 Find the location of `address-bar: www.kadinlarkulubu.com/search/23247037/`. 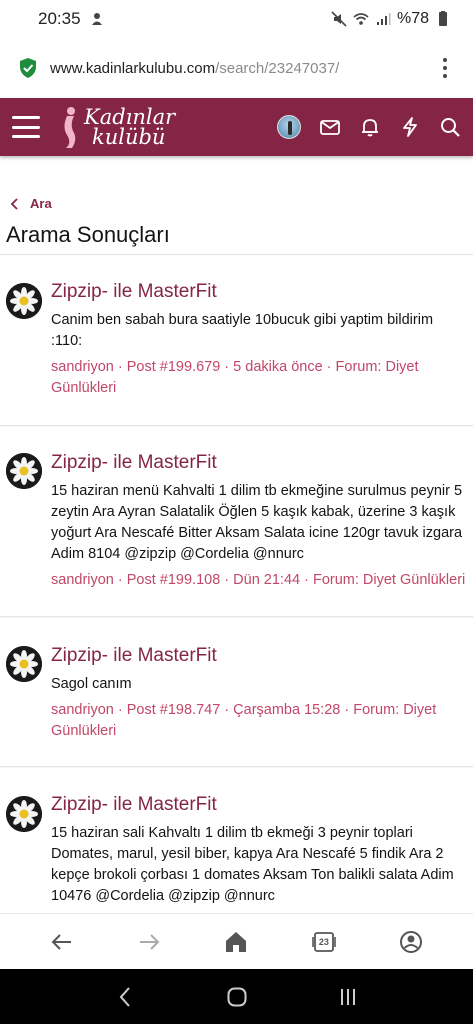

address-bar: www.kadinlarkulubu.com/search/23247037/ is located at coordinates (236, 68).